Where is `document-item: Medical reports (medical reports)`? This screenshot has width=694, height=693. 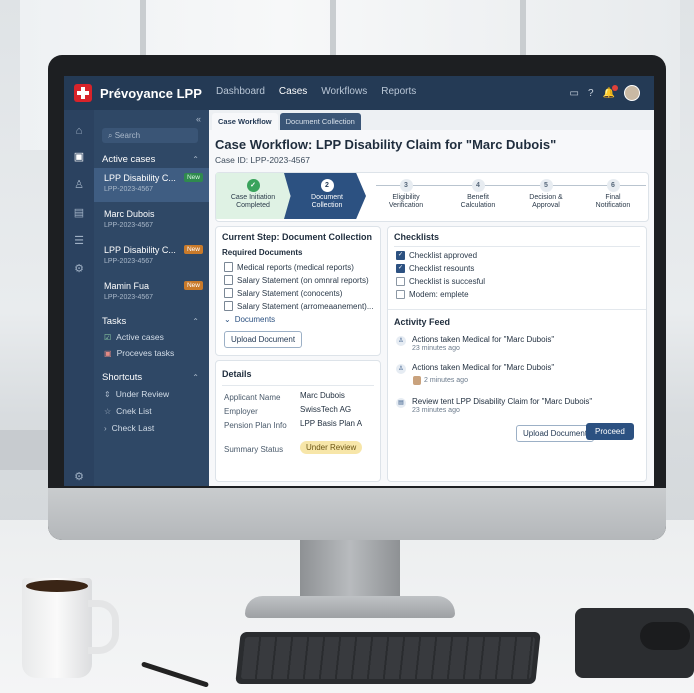 document-item: Medical reports (medical reports) is located at coordinates (289, 267).